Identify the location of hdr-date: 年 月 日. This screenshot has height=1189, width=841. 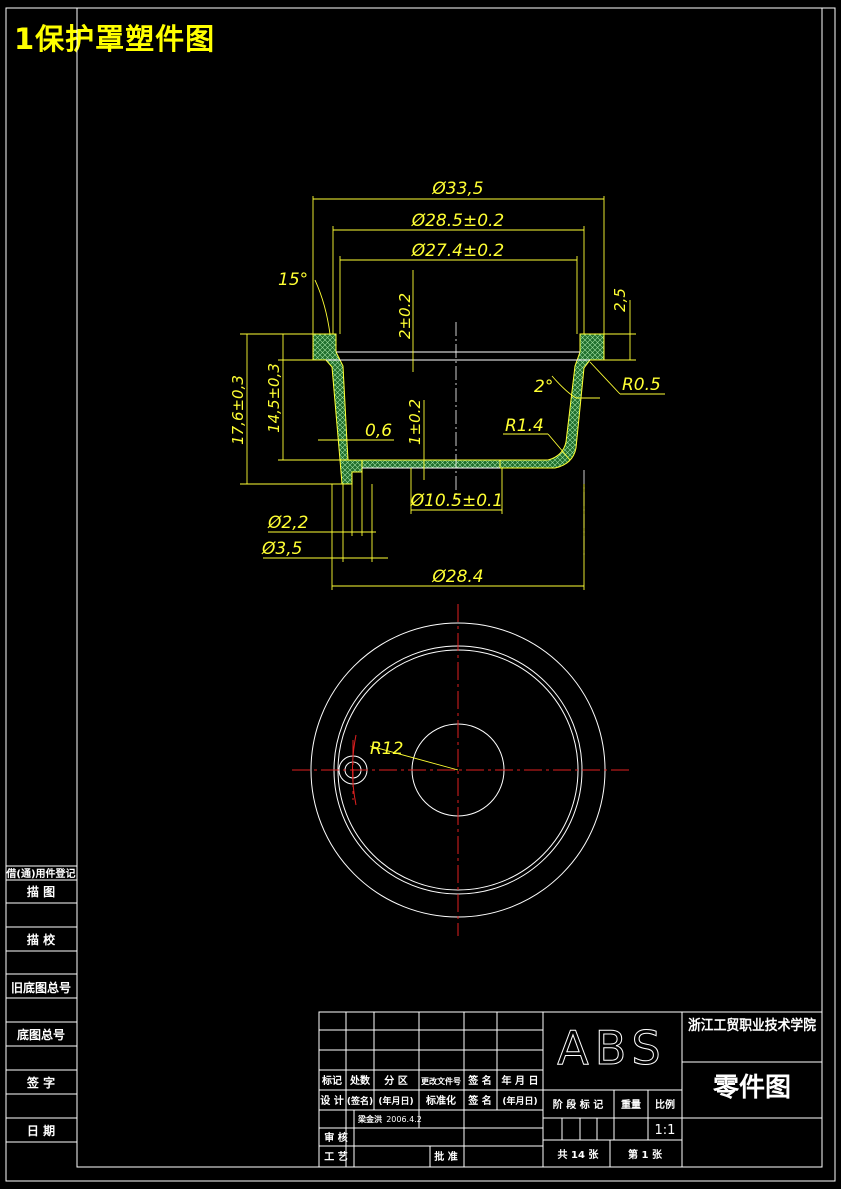
(520, 1080).